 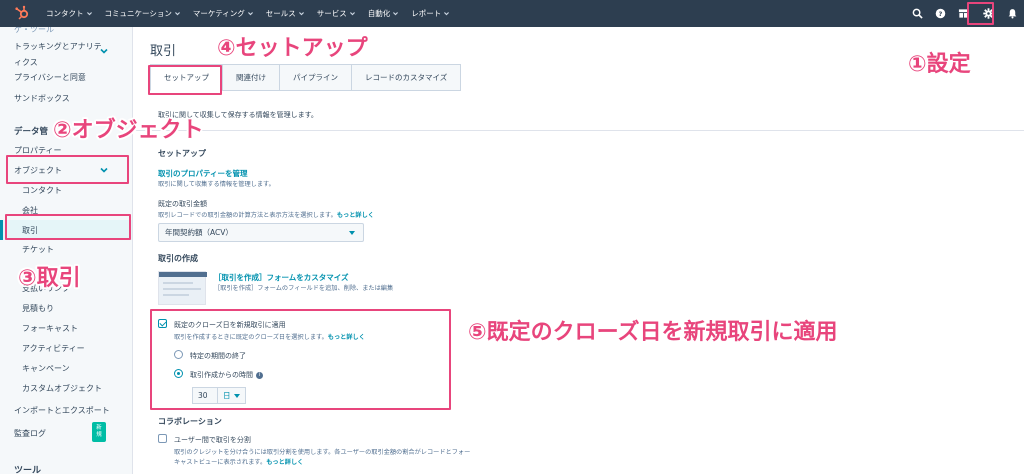 I want to click on section-title-setup: セットアップ, so click(x=182, y=153).